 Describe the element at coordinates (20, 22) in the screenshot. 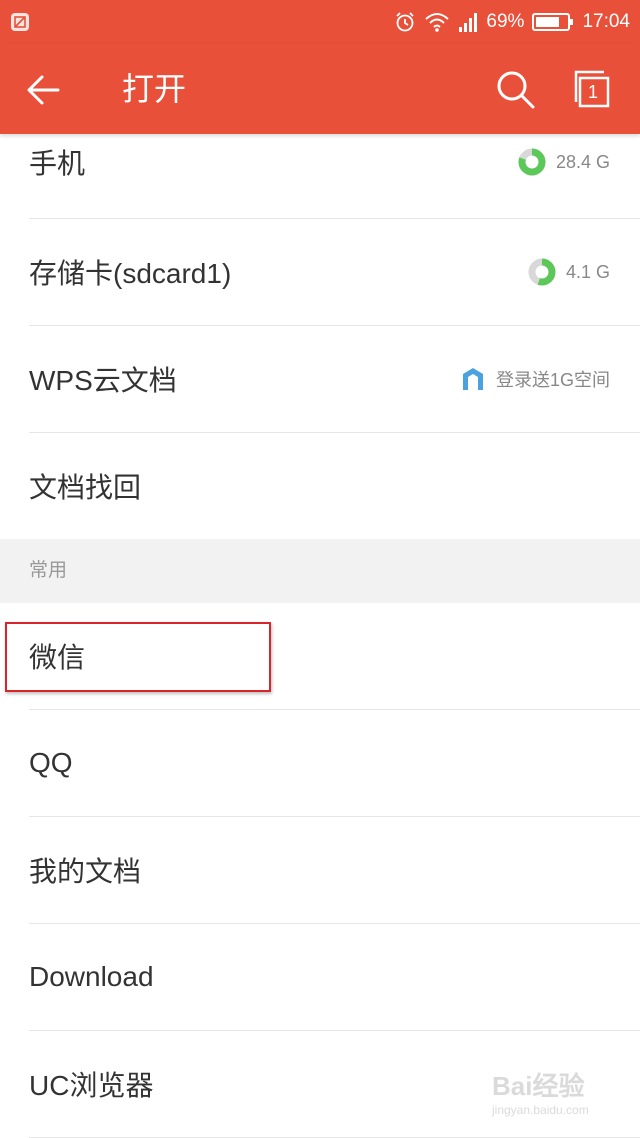

I see `screenshot-icon` at that location.